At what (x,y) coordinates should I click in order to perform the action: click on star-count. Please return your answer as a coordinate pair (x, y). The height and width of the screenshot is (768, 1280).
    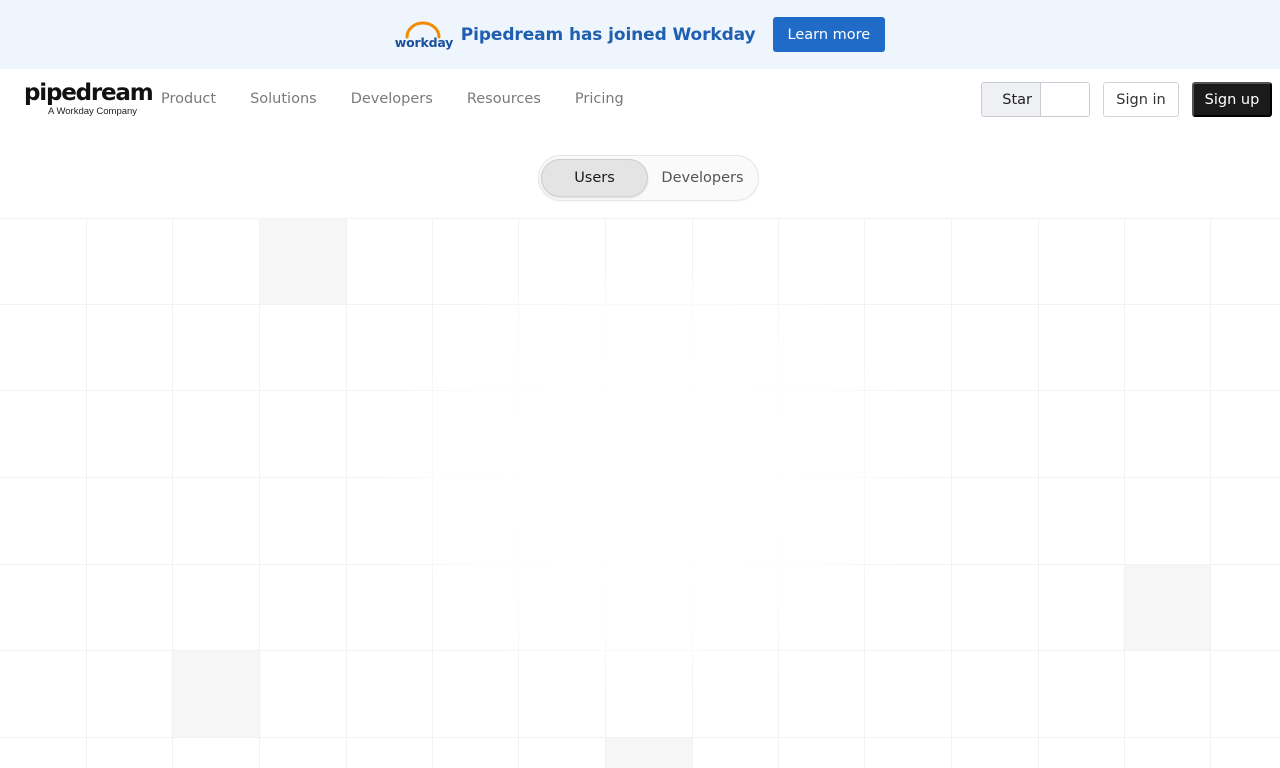
    Looking at the image, I should click on (1065, 99).